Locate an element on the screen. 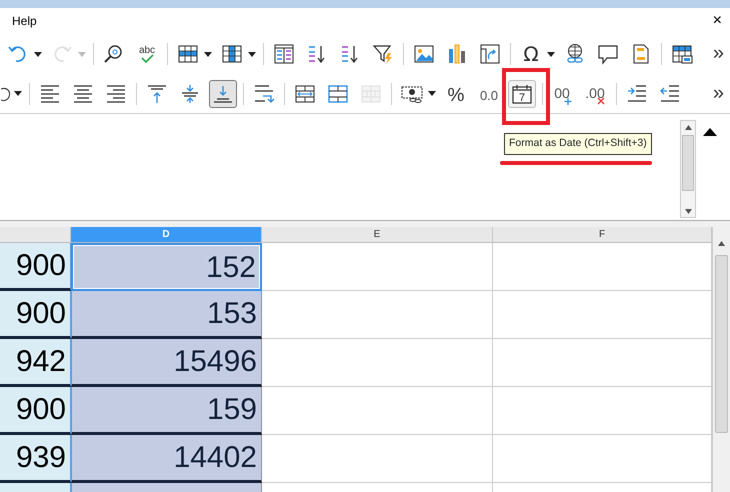 The image size is (730, 492). align-center-icon is located at coordinates (83, 93).